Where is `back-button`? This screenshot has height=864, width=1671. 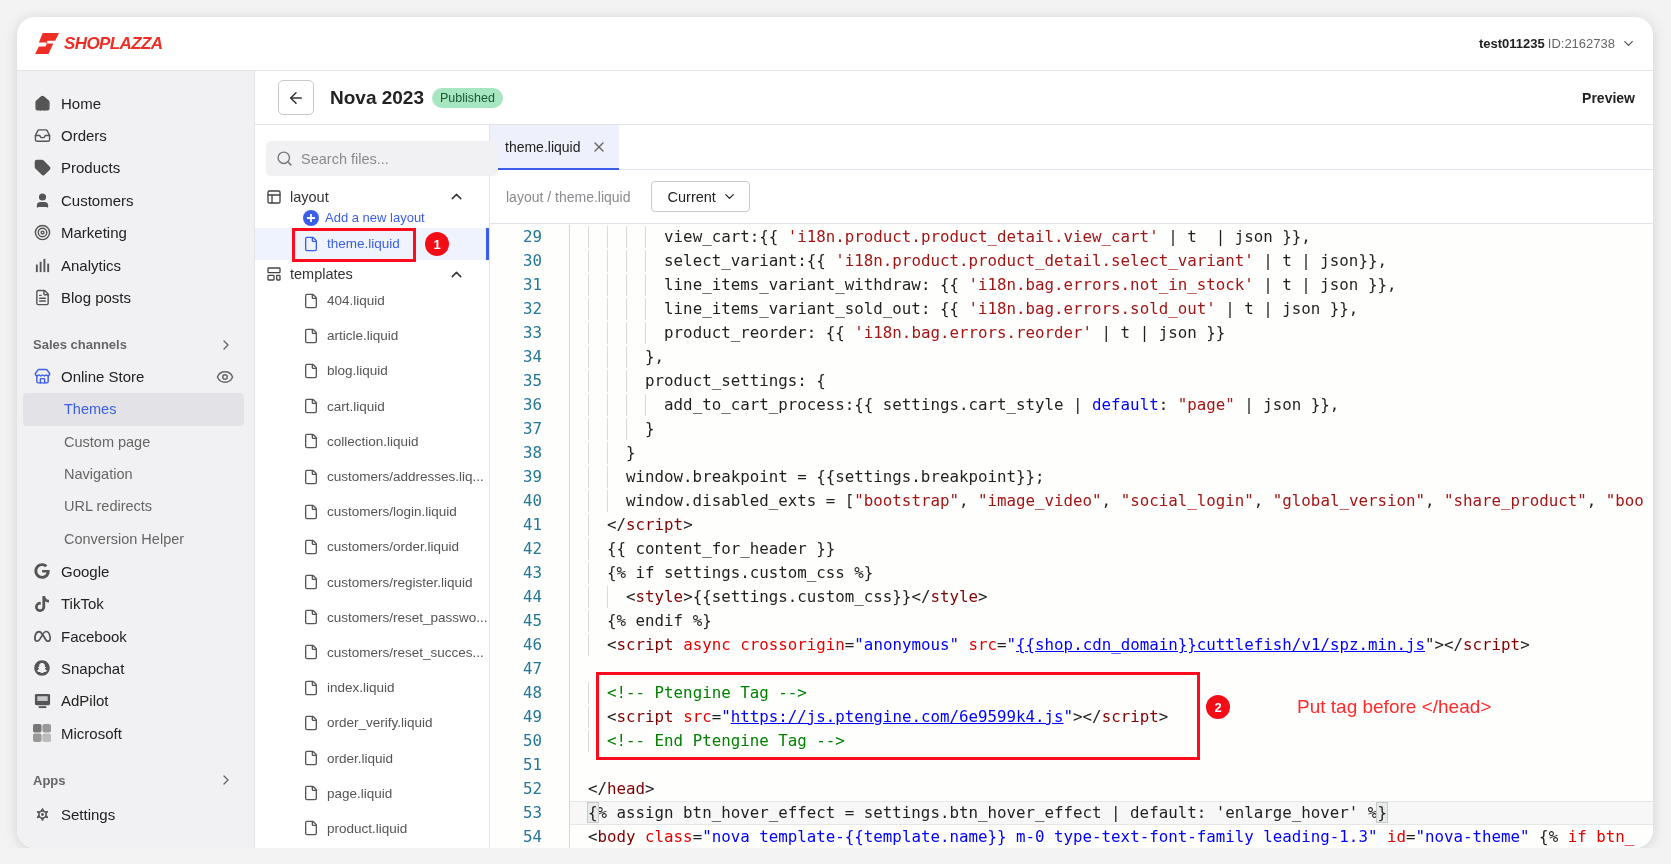 back-button is located at coordinates (296, 97).